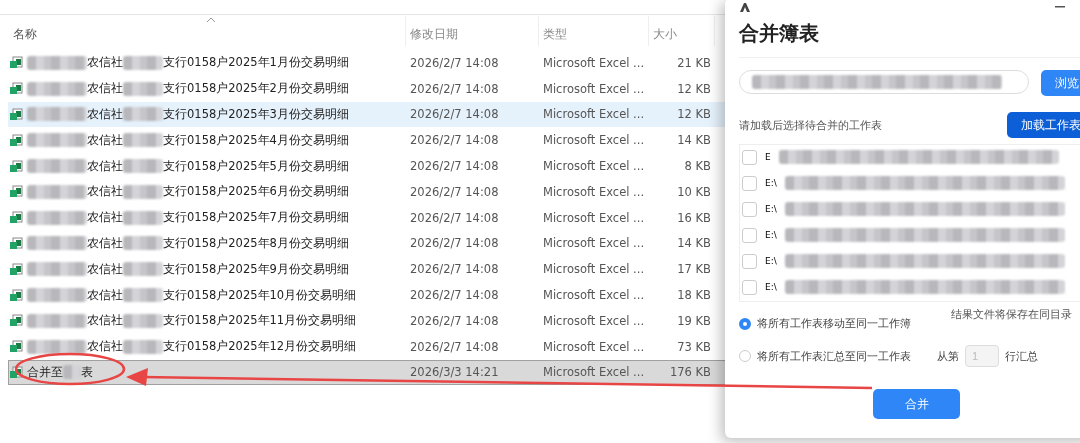 The height and width of the screenshot is (443, 1080). I want to click on file-name: 支行0158户2025年10月份交易明细, so click(260, 295).